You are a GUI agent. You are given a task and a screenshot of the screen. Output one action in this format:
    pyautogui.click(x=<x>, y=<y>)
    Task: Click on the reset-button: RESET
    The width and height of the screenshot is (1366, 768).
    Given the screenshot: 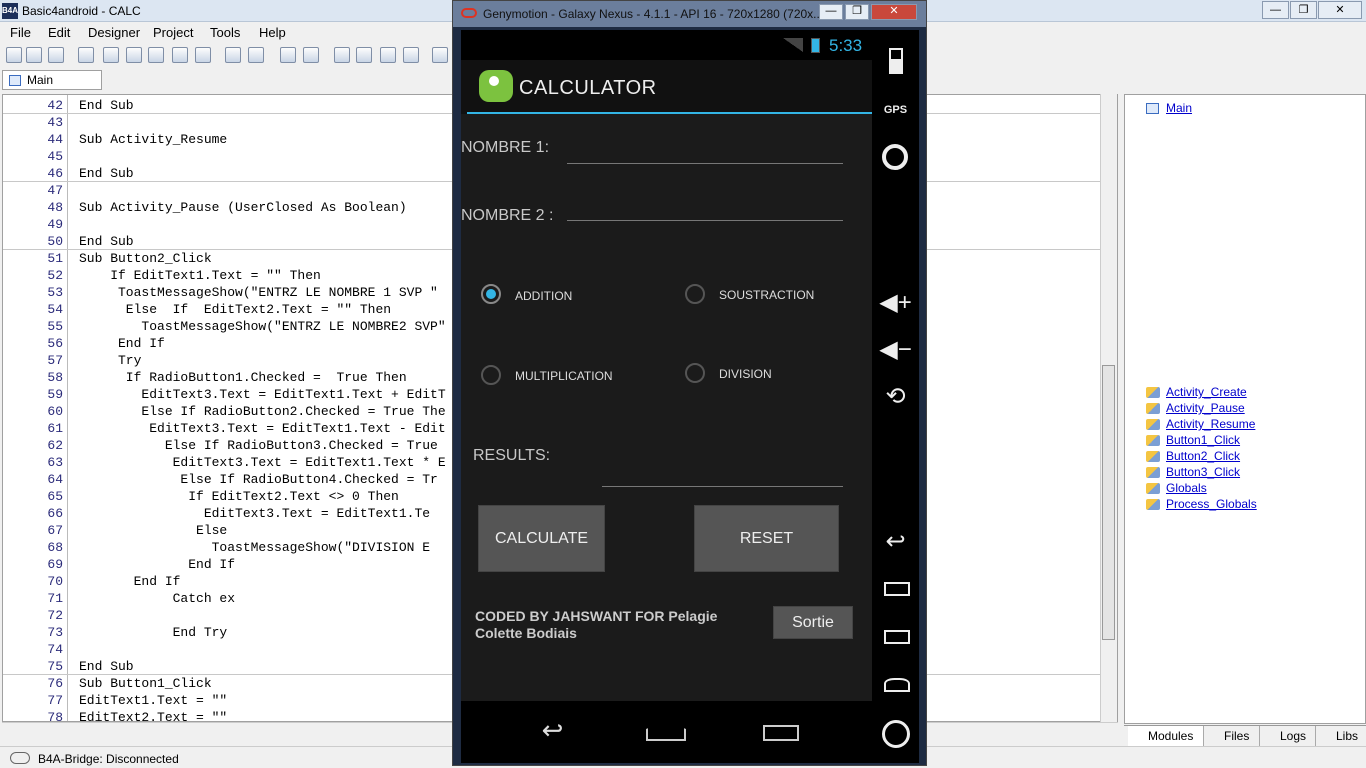 What is the action you would take?
    pyautogui.click(x=766, y=538)
    